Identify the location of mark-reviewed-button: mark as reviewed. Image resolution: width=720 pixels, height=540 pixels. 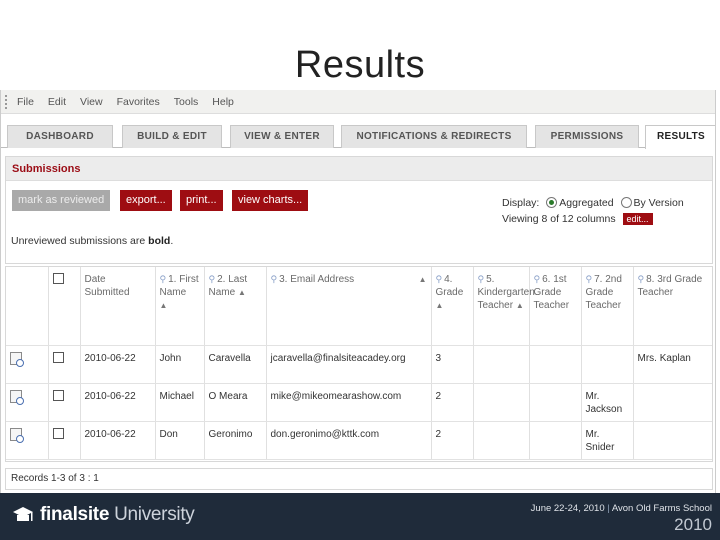
(61, 200).